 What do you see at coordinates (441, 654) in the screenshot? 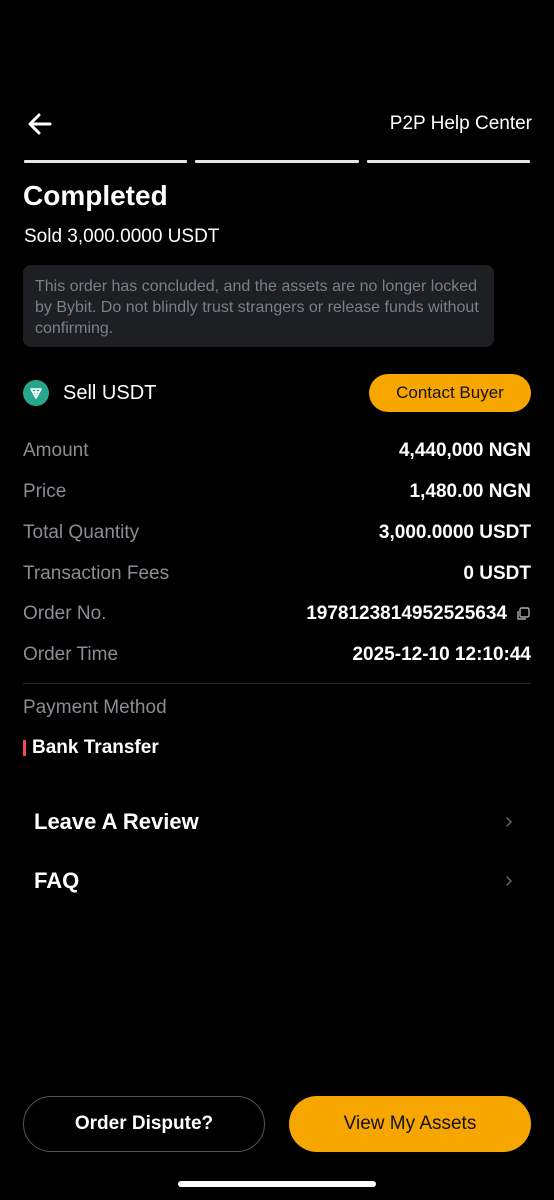
I see `detail-value: 2025-12-10 12:10:44` at bounding box center [441, 654].